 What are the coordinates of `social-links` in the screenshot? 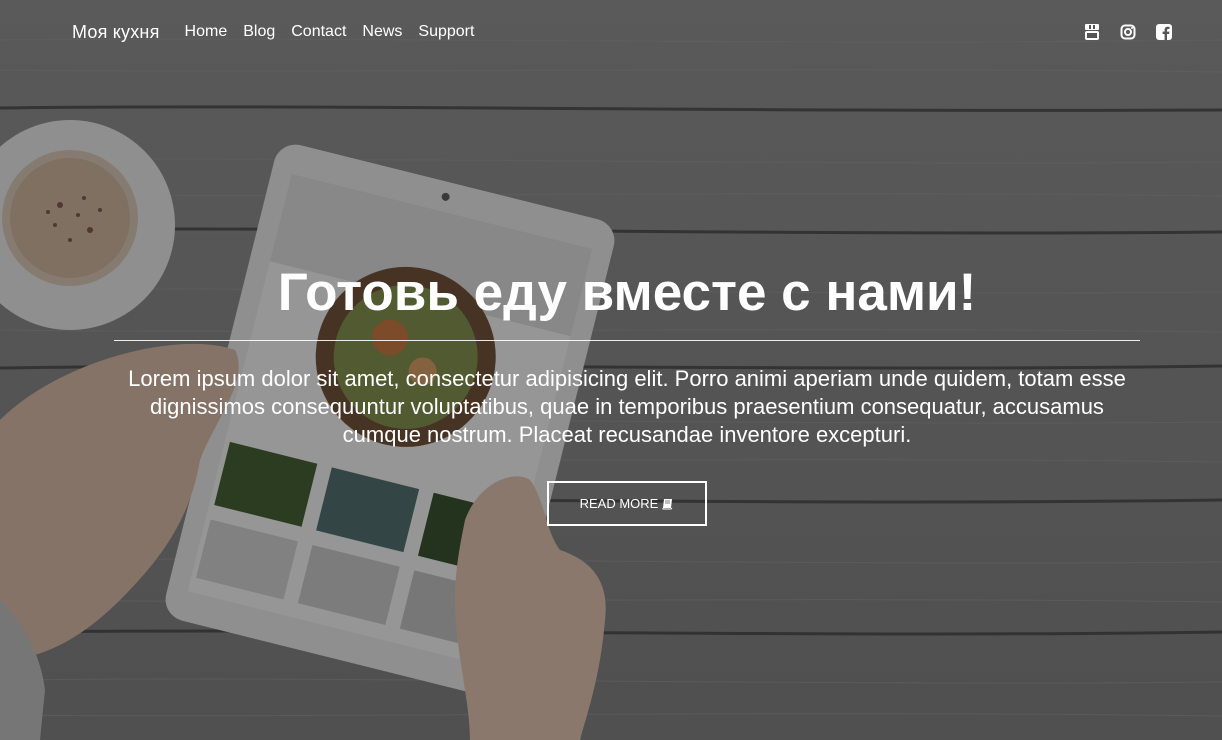 It's located at (1128, 32).